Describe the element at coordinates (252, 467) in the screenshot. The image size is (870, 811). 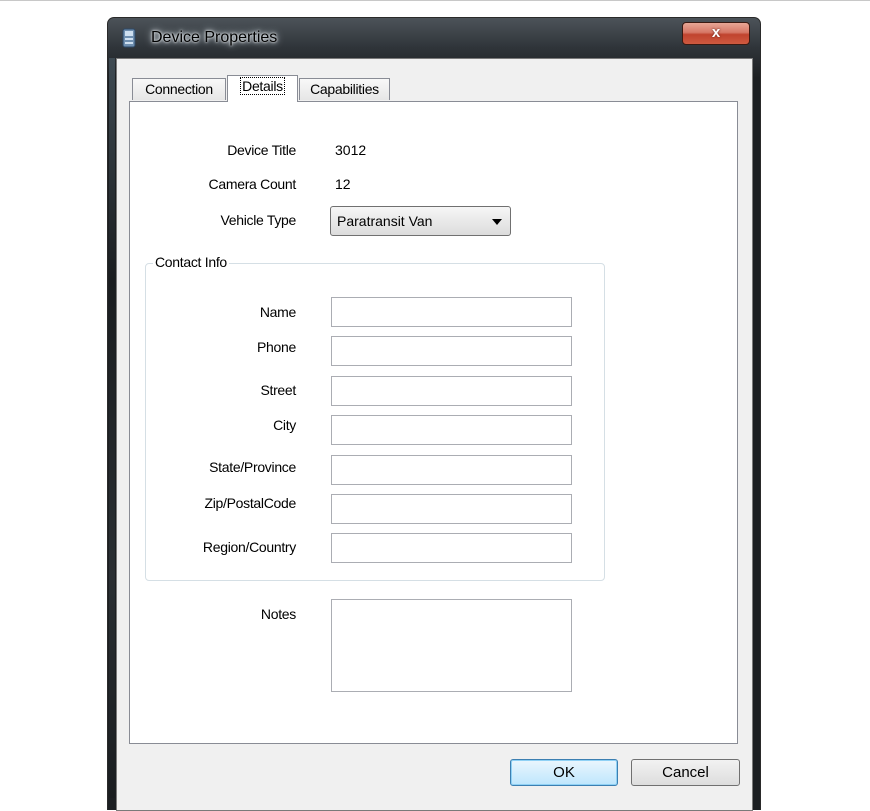
I see `state-province-label: State/Province` at that location.